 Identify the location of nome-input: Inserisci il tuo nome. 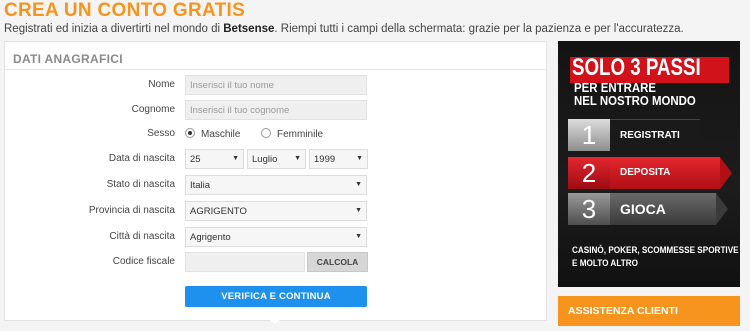
(276, 85).